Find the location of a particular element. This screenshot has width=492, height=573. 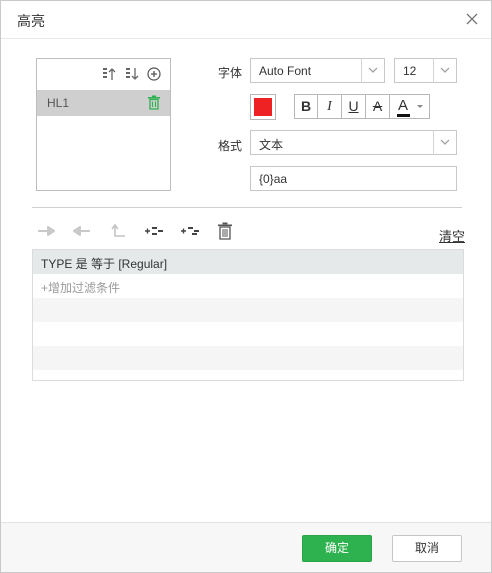

font-family-select: Auto Font is located at coordinates (317, 70).